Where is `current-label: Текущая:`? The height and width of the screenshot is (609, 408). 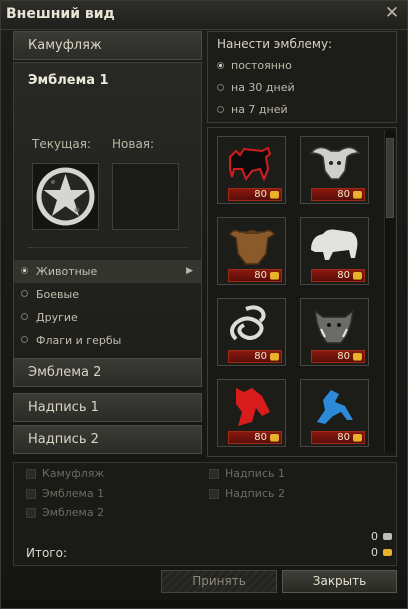
current-label: Текущая: is located at coordinates (61, 144).